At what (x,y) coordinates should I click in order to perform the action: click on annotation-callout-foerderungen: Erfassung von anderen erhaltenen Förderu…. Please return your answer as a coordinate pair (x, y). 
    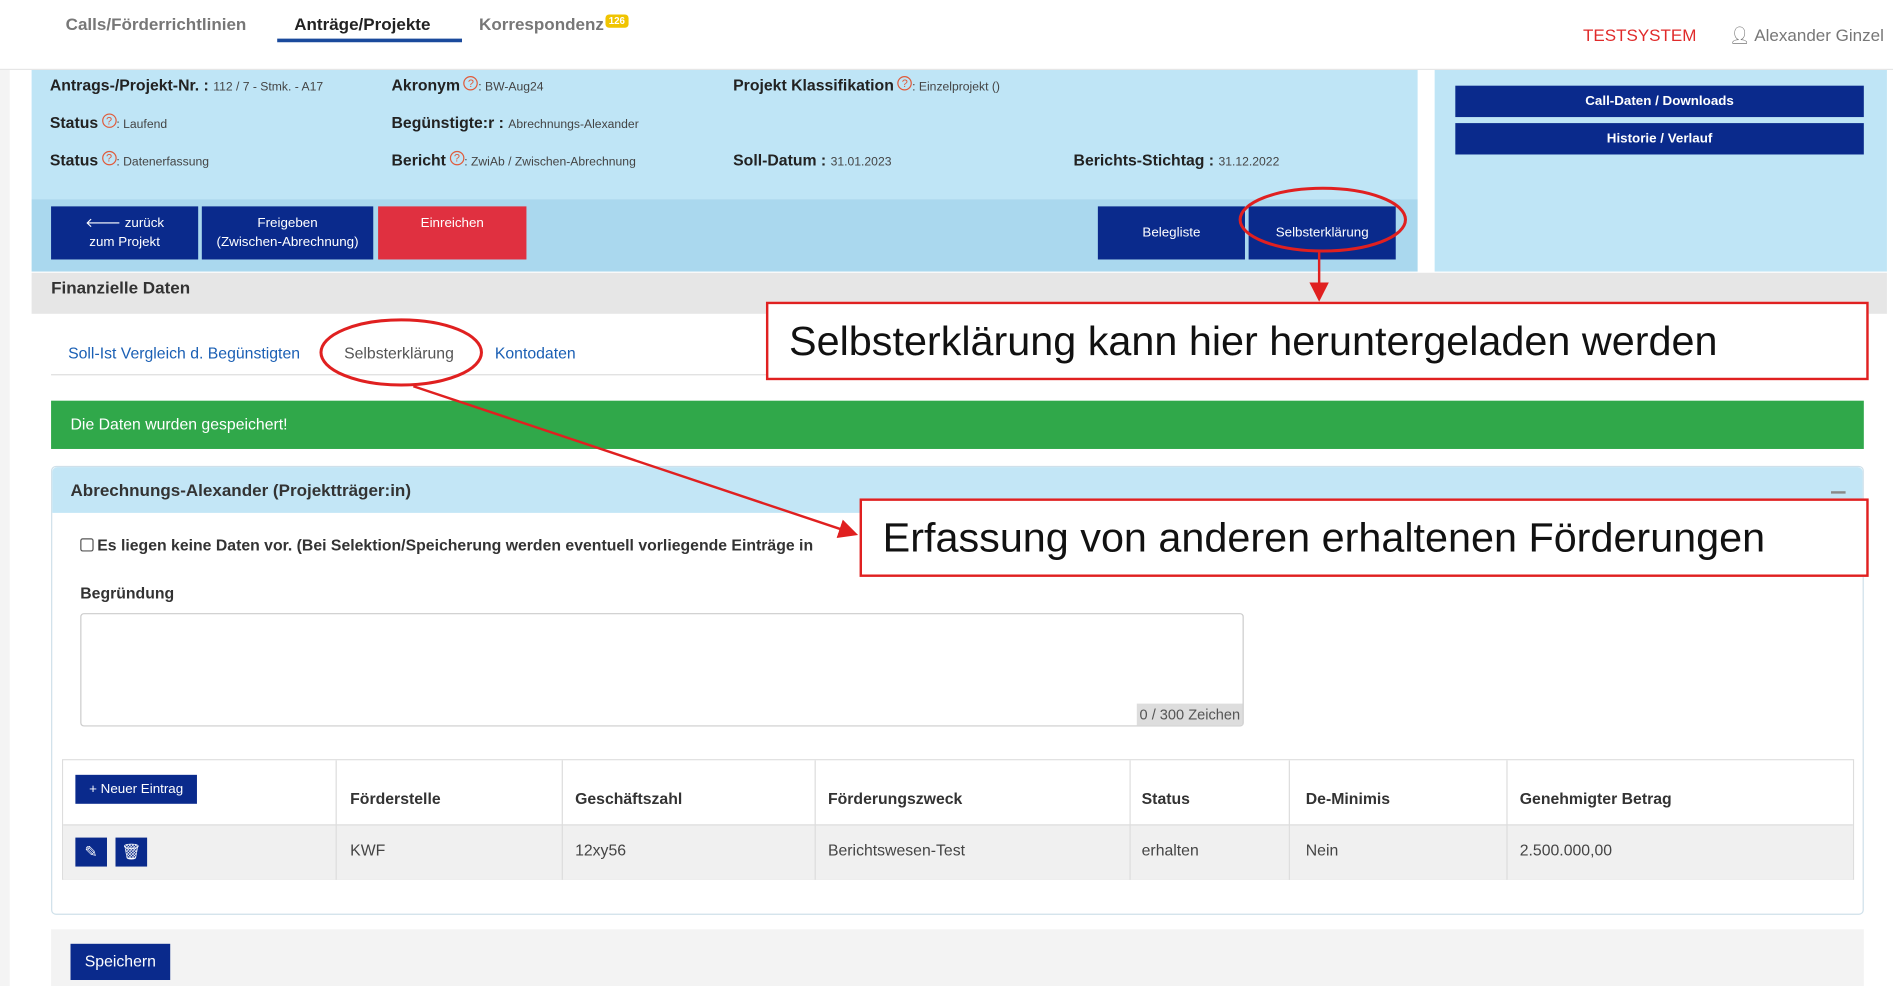
    Looking at the image, I should click on (1364, 537).